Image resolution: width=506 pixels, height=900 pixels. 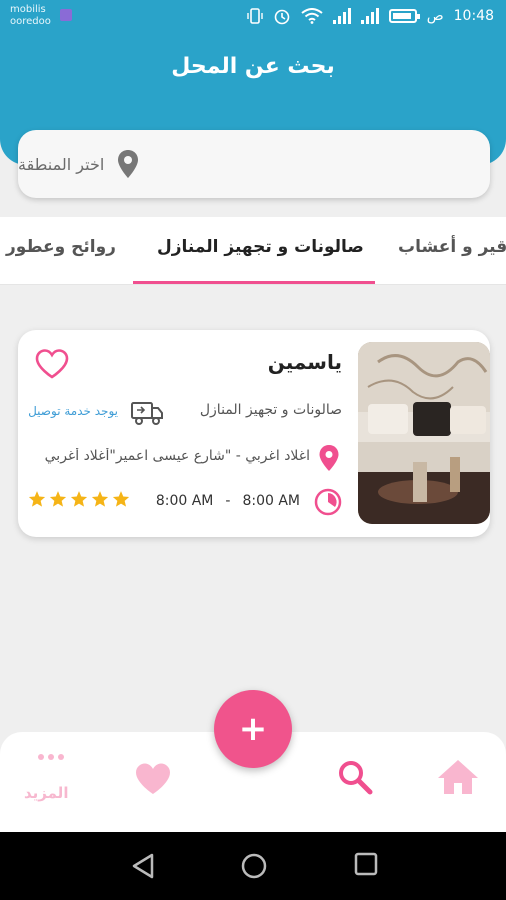 I want to click on clock-icon, so click(x=328, y=502).